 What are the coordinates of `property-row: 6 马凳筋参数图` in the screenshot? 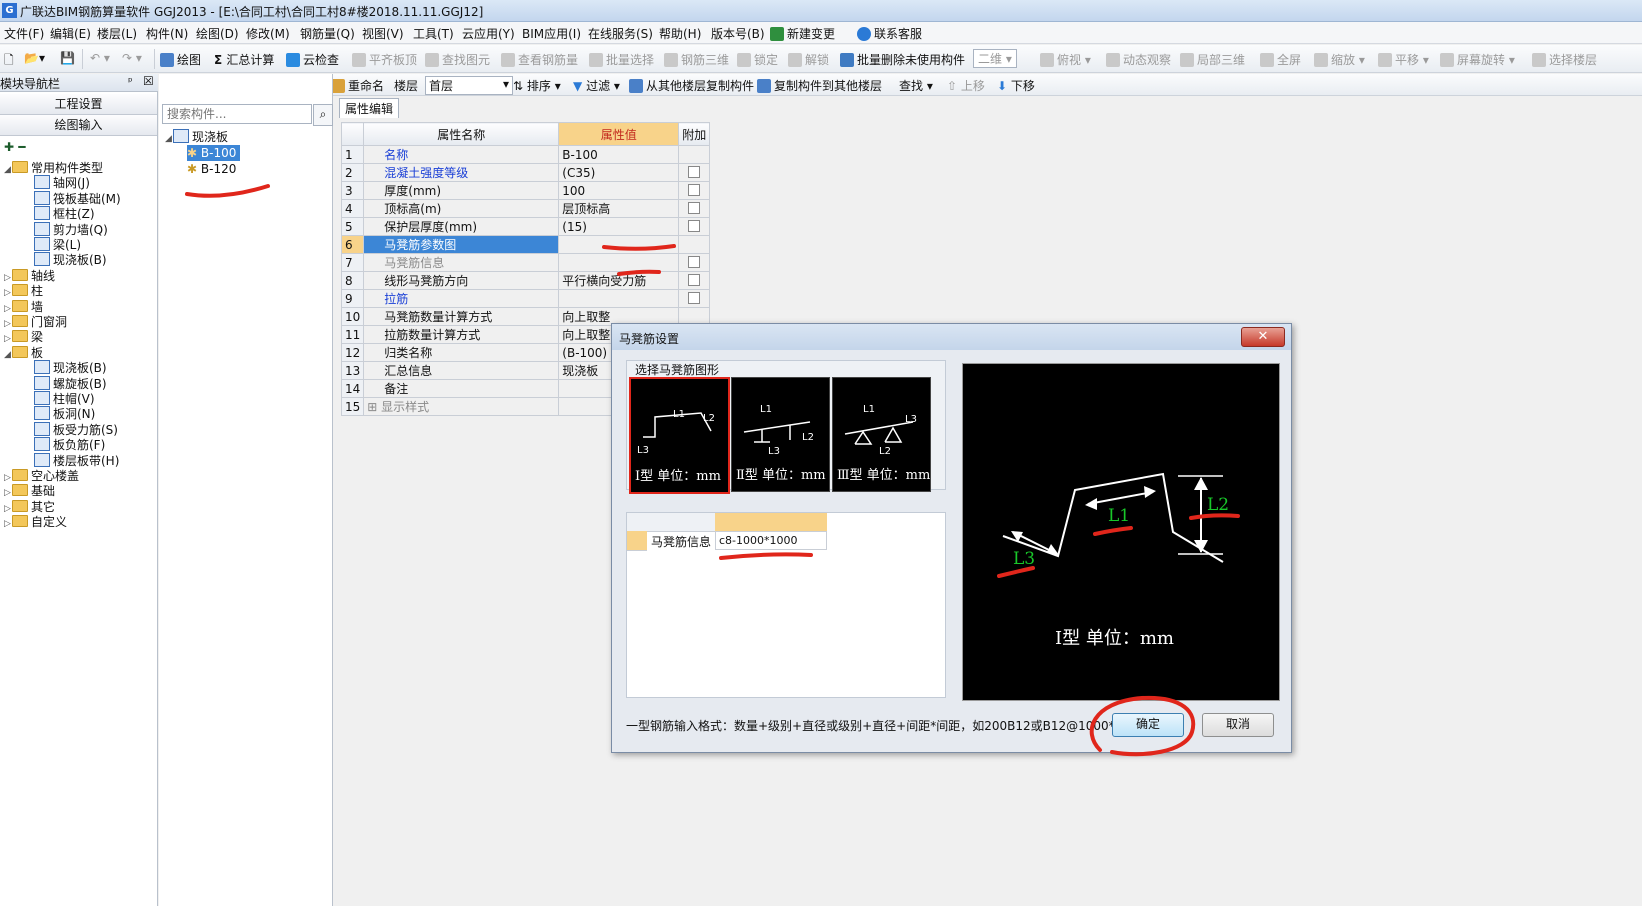 It's located at (525, 244).